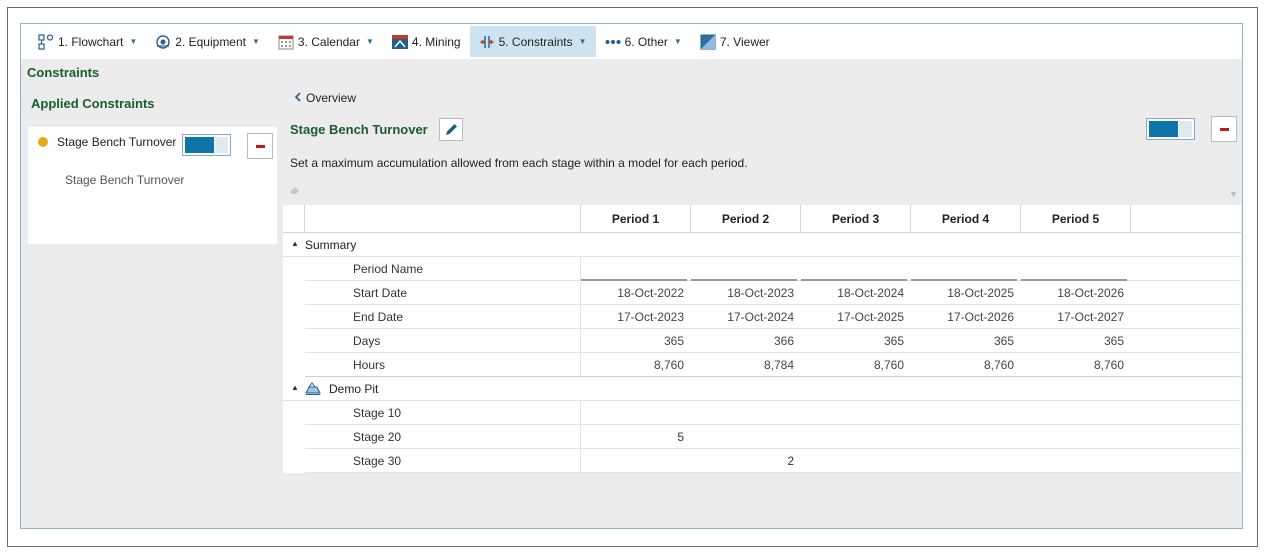  What do you see at coordinates (367, 341) in the screenshot?
I see `row-label: Days` at bounding box center [367, 341].